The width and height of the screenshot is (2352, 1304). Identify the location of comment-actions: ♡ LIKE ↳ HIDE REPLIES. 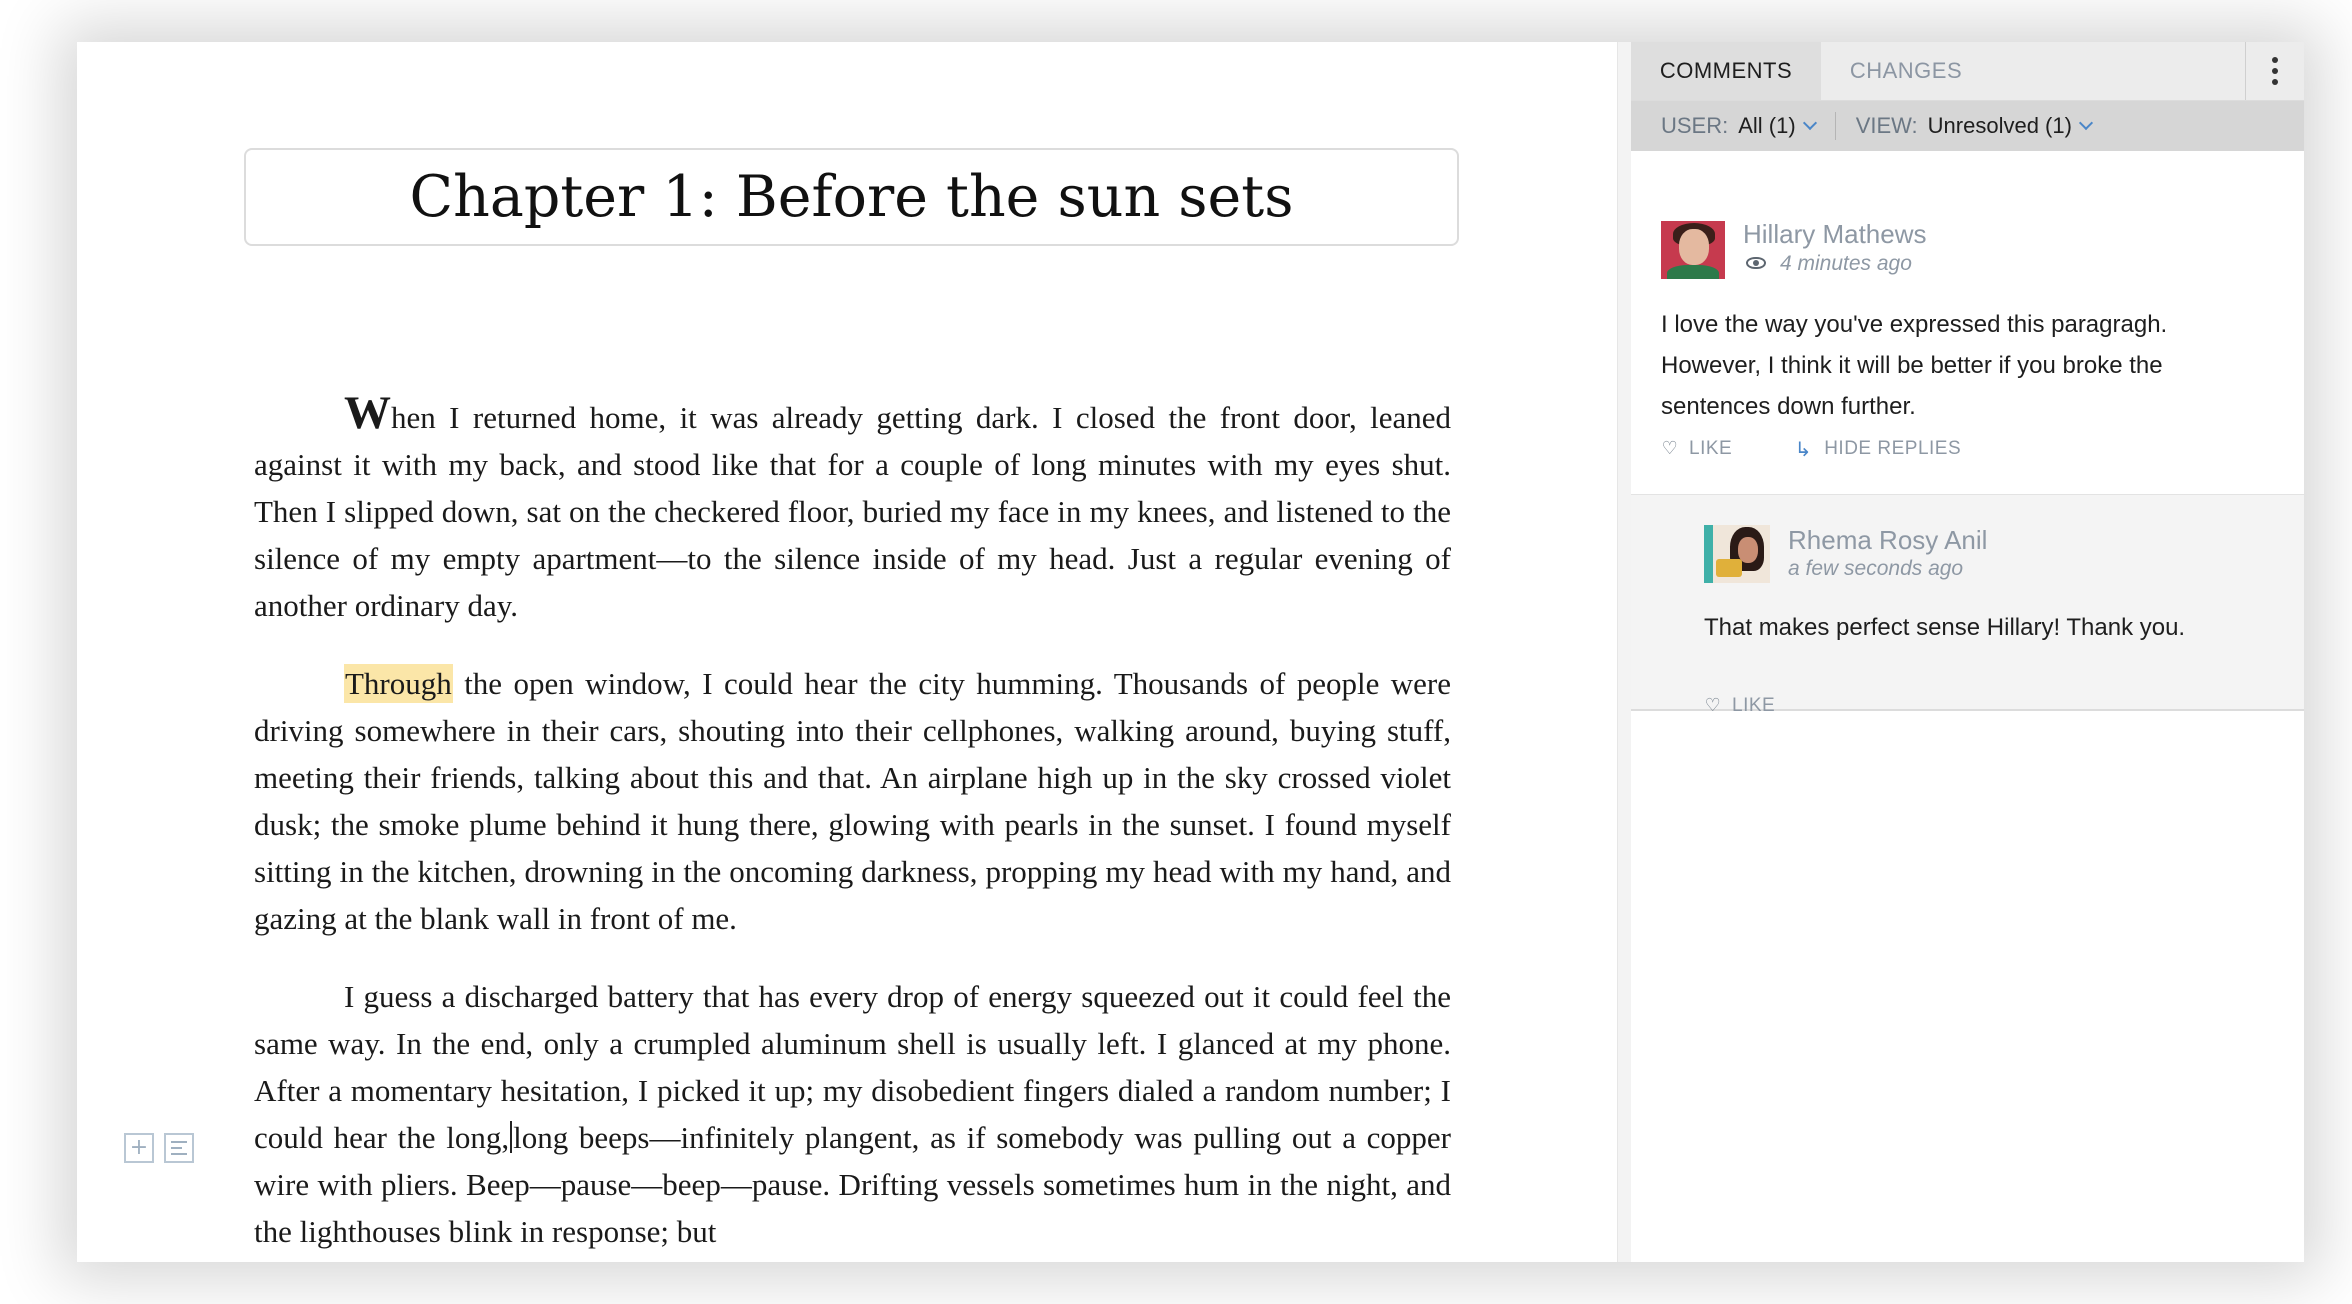
(1841, 449).